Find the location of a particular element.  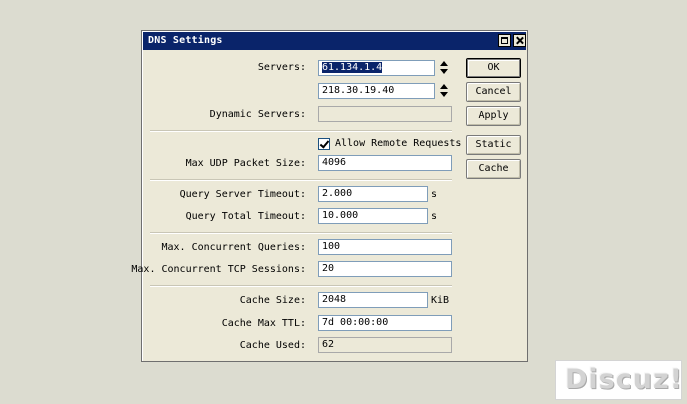

title-bar: DNS Settings is located at coordinates (334, 41).